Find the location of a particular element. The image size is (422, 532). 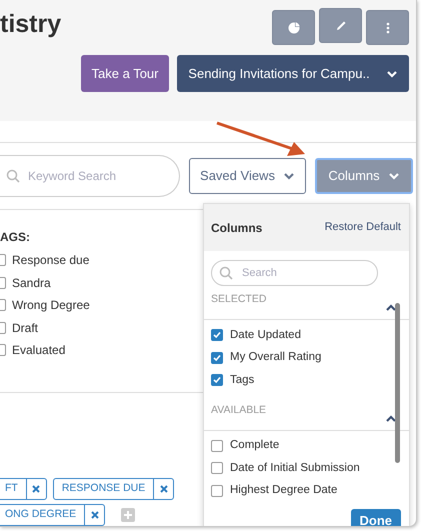

collapse-icon is located at coordinates (391, 418).